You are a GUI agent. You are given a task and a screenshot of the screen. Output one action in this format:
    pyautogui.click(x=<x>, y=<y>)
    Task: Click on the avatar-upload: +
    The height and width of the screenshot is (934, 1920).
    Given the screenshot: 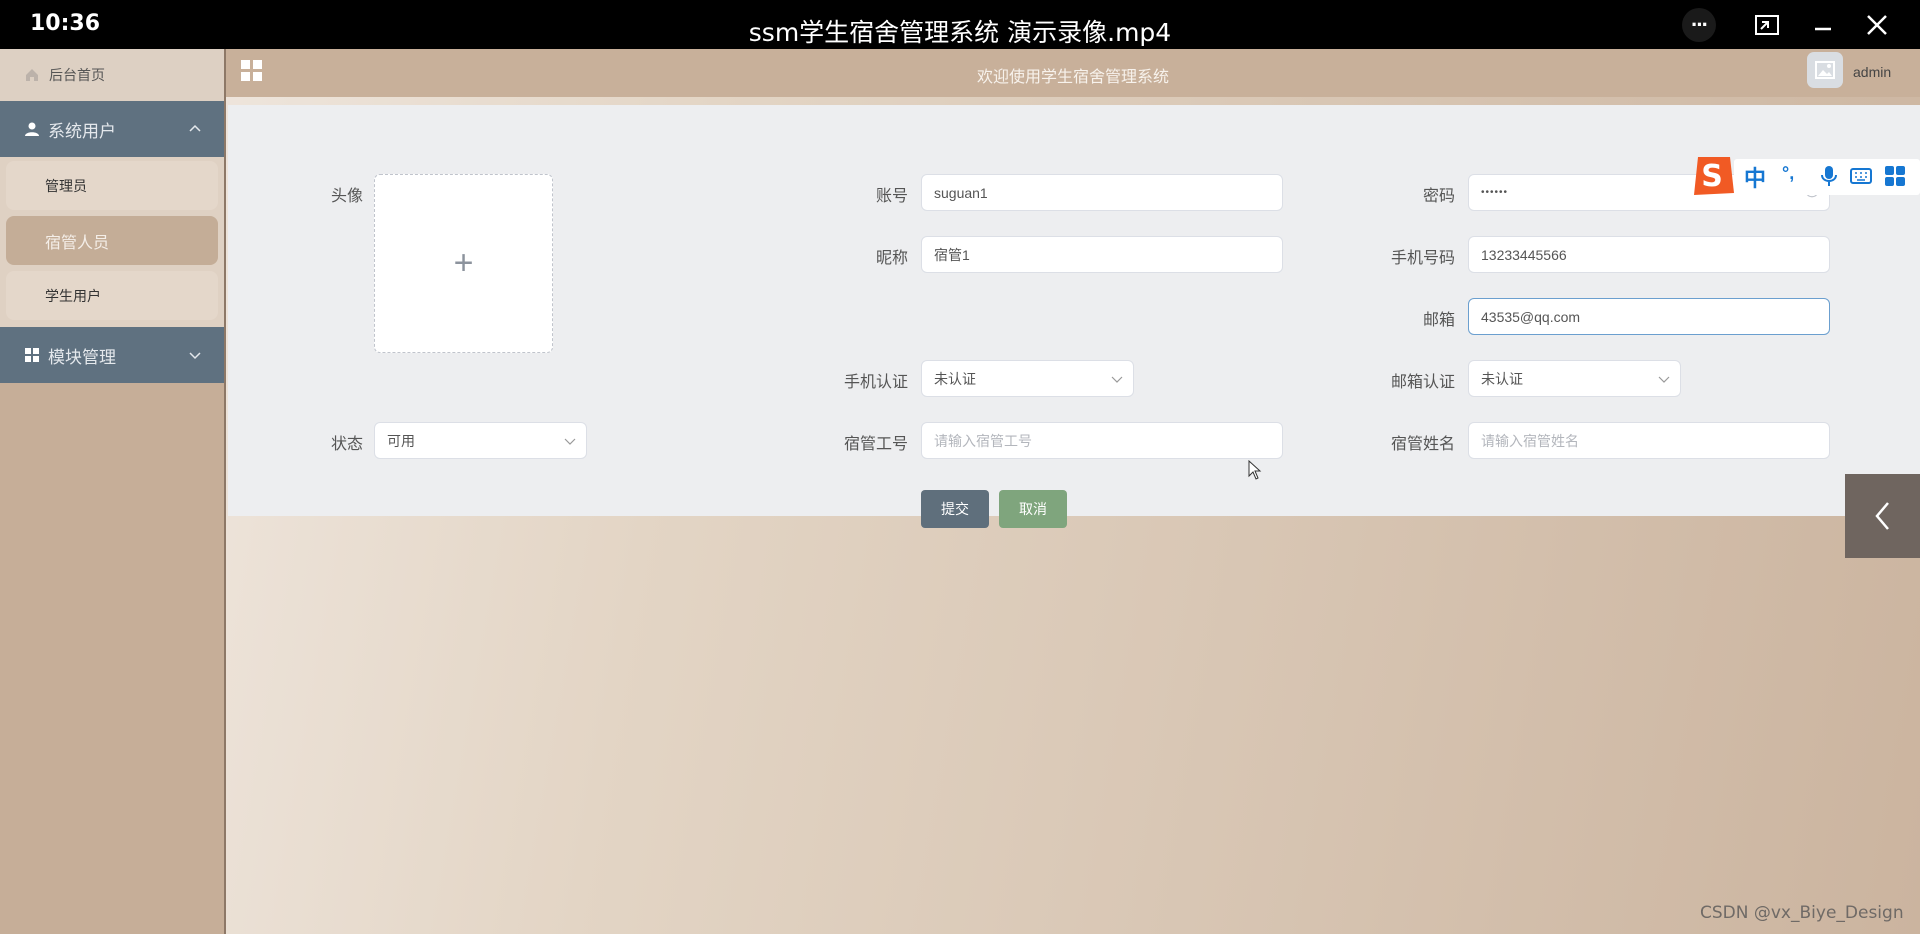 What is the action you would take?
    pyautogui.click(x=463, y=263)
    